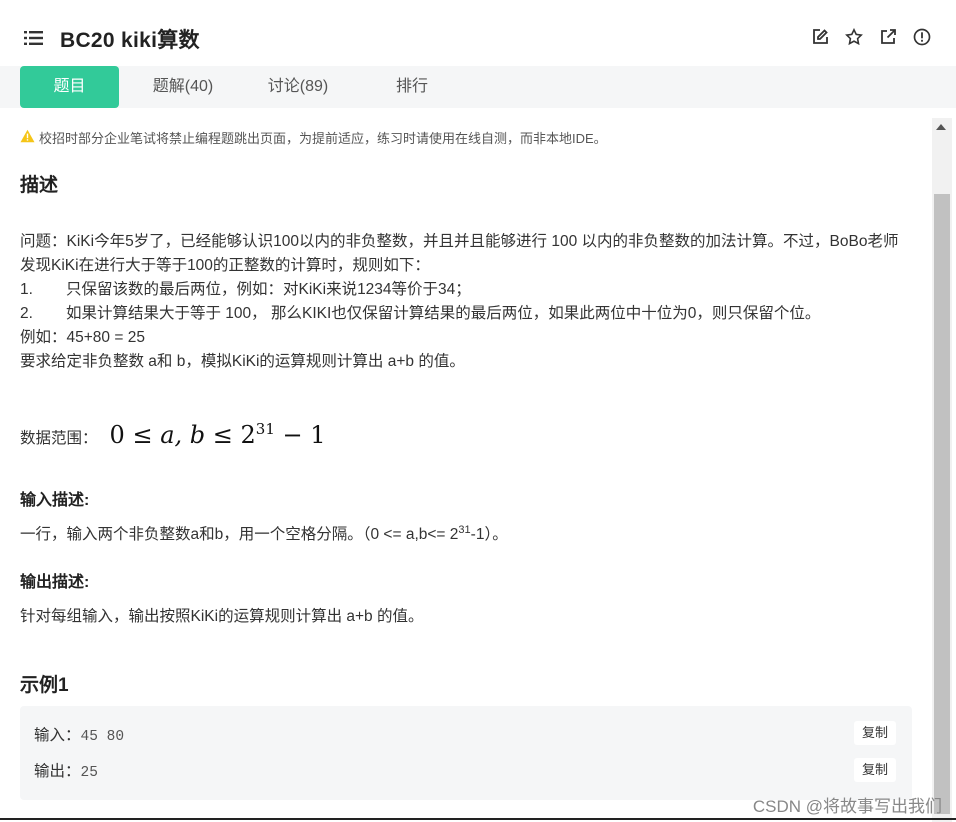 The width and height of the screenshot is (956, 822). I want to click on tab-ranking: 排行, so click(412, 87).